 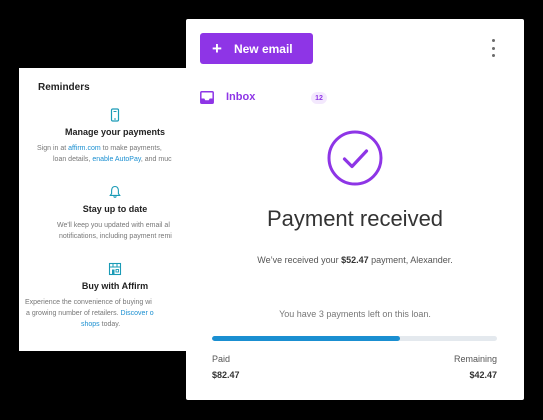 I want to click on shops-link: shops, so click(x=90, y=324).